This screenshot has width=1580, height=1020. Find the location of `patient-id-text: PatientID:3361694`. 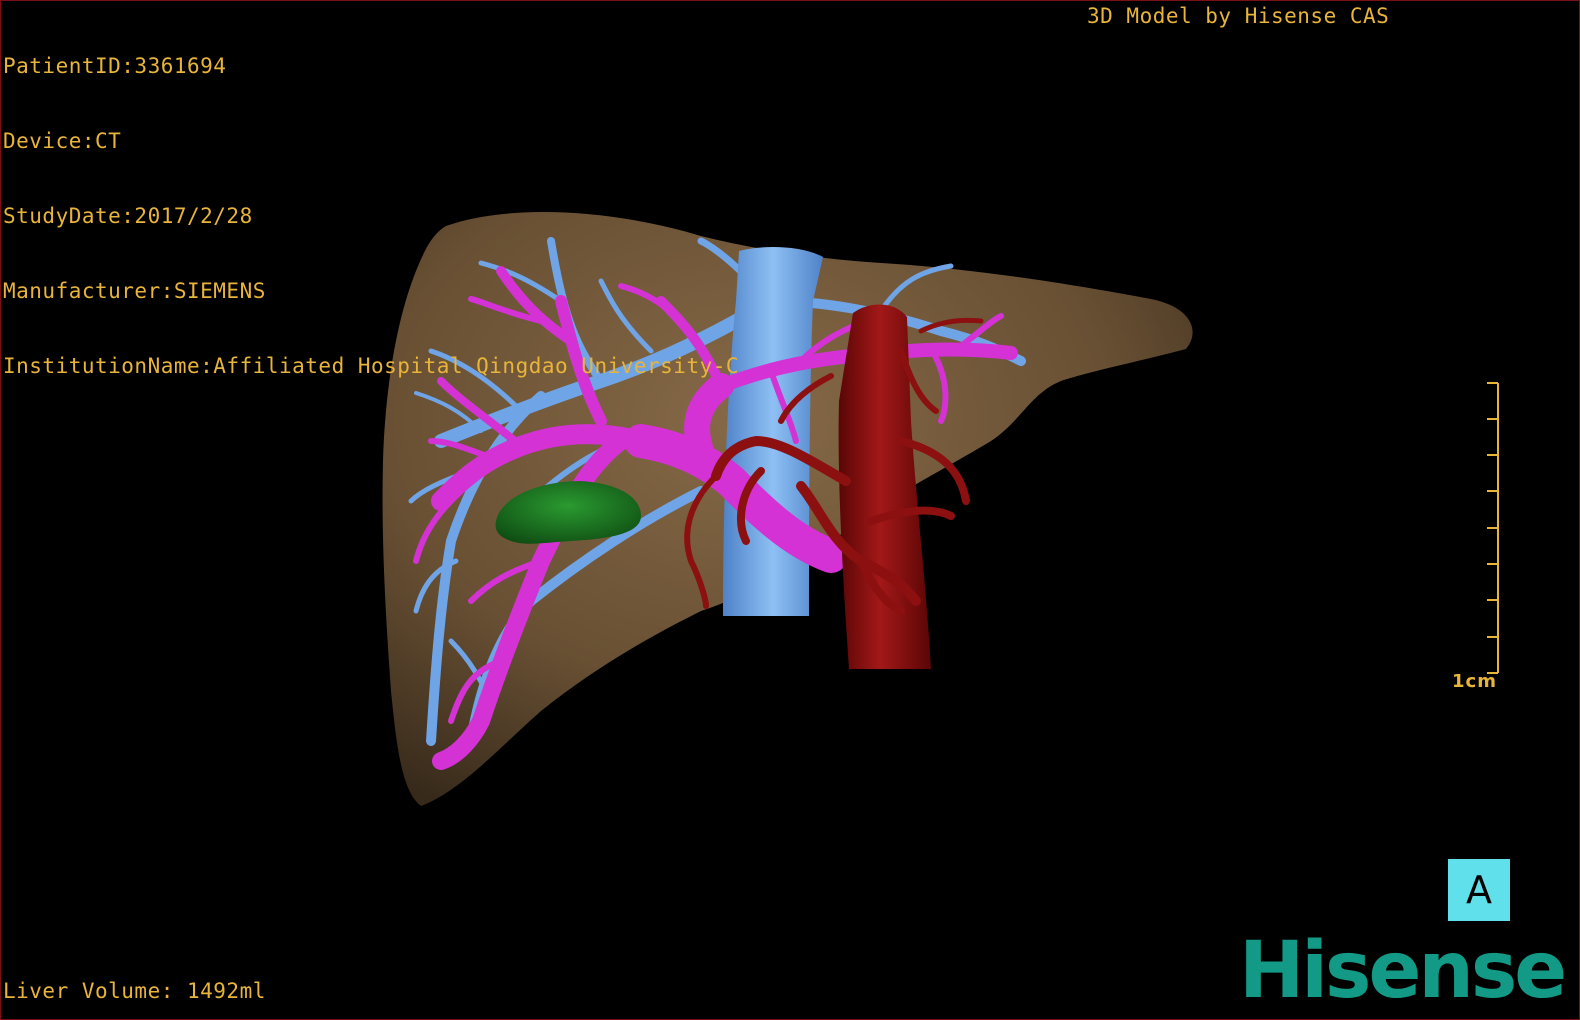

patient-id-text: PatientID:3361694 is located at coordinates (115, 66).